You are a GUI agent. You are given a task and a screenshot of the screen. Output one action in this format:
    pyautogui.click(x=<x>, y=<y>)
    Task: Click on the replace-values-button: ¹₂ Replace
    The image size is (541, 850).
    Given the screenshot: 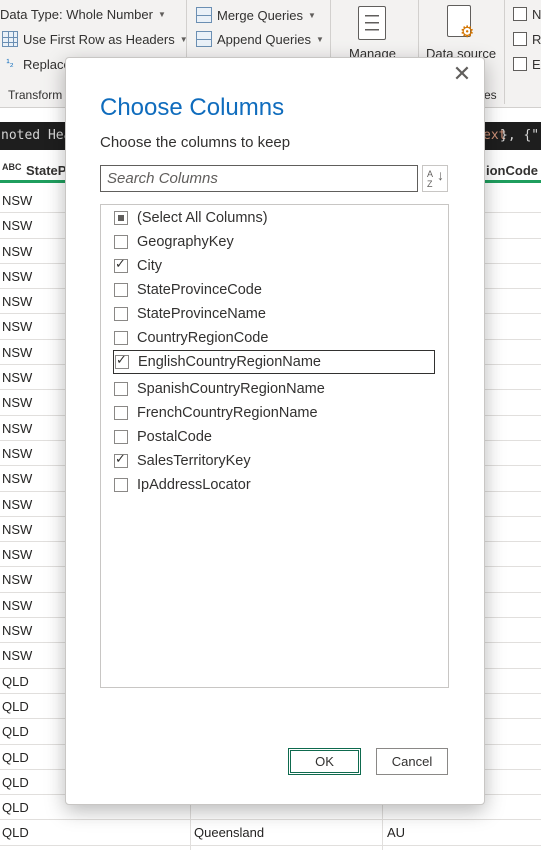 What is the action you would take?
    pyautogui.click(x=36, y=64)
    